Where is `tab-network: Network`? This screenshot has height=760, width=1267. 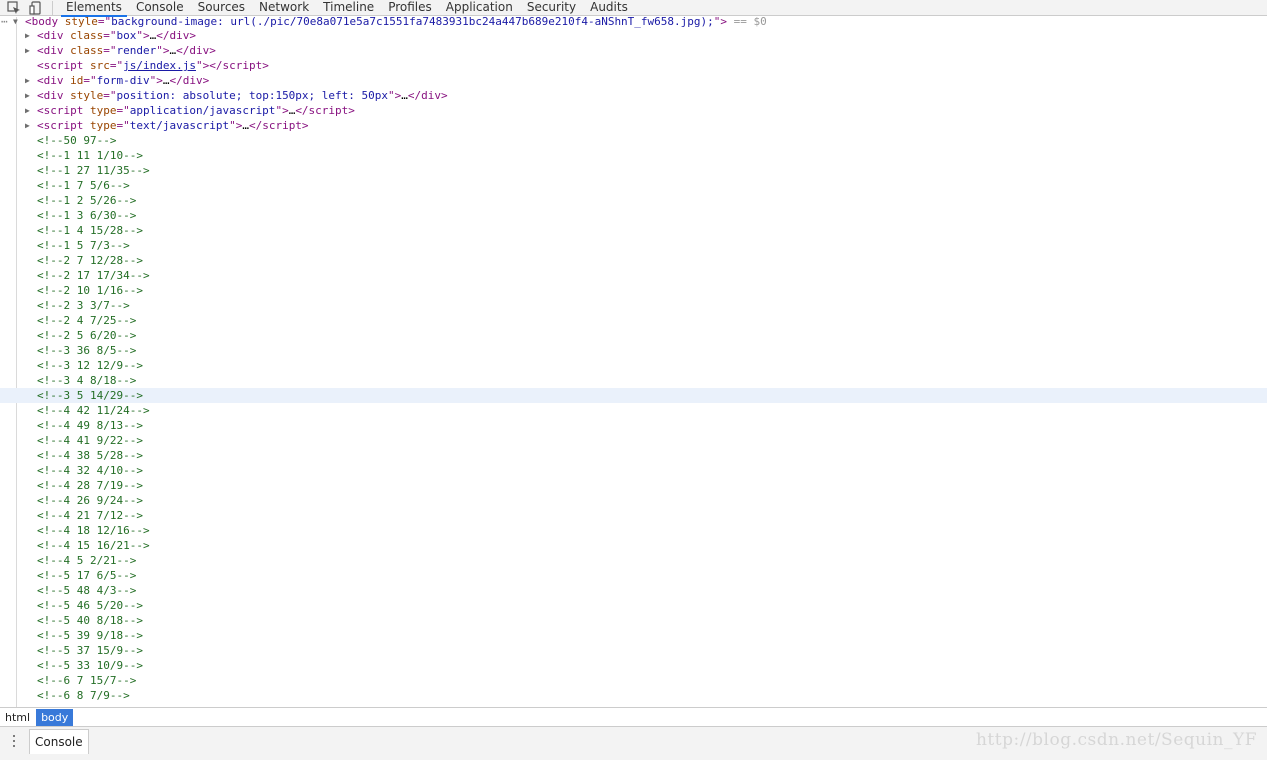
tab-network: Network is located at coordinates (284, 8).